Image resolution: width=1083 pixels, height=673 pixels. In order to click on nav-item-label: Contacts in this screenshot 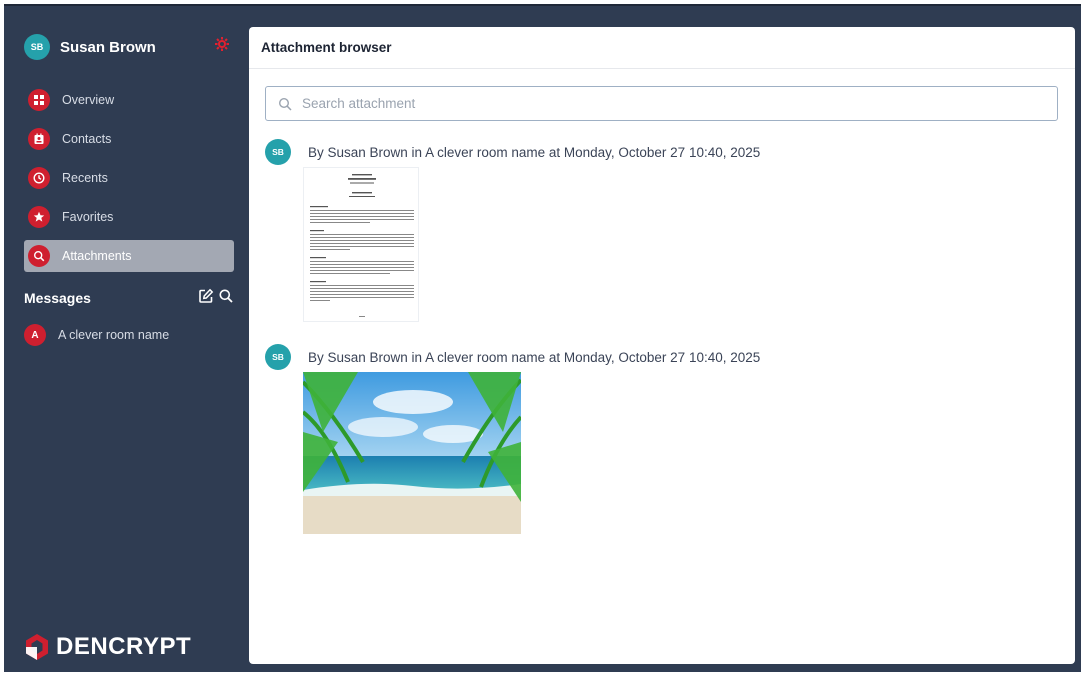, I will do `click(87, 139)`.